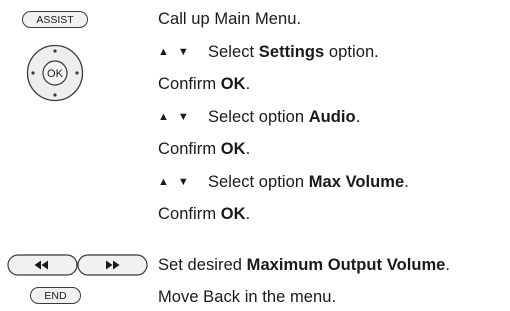  I want to click on step-5-bold: OK, so click(233, 149).